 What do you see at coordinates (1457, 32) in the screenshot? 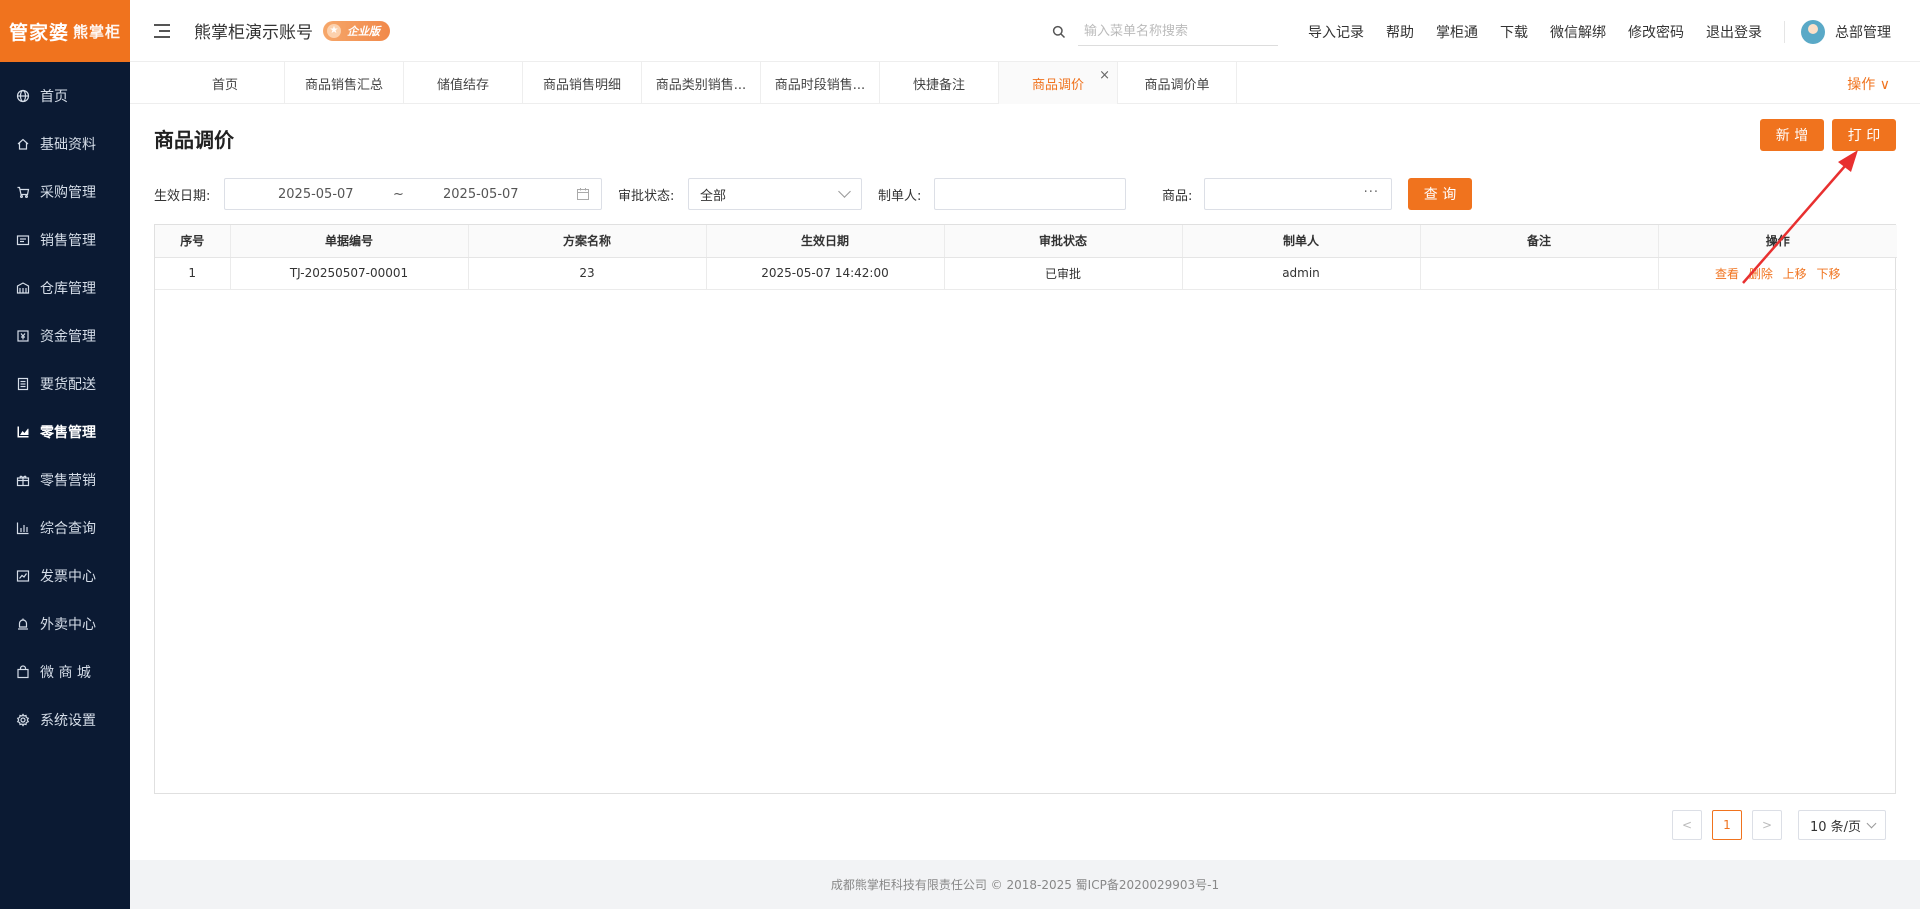
I see `link-zhanggui-tong: 掌柜通` at bounding box center [1457, 32].